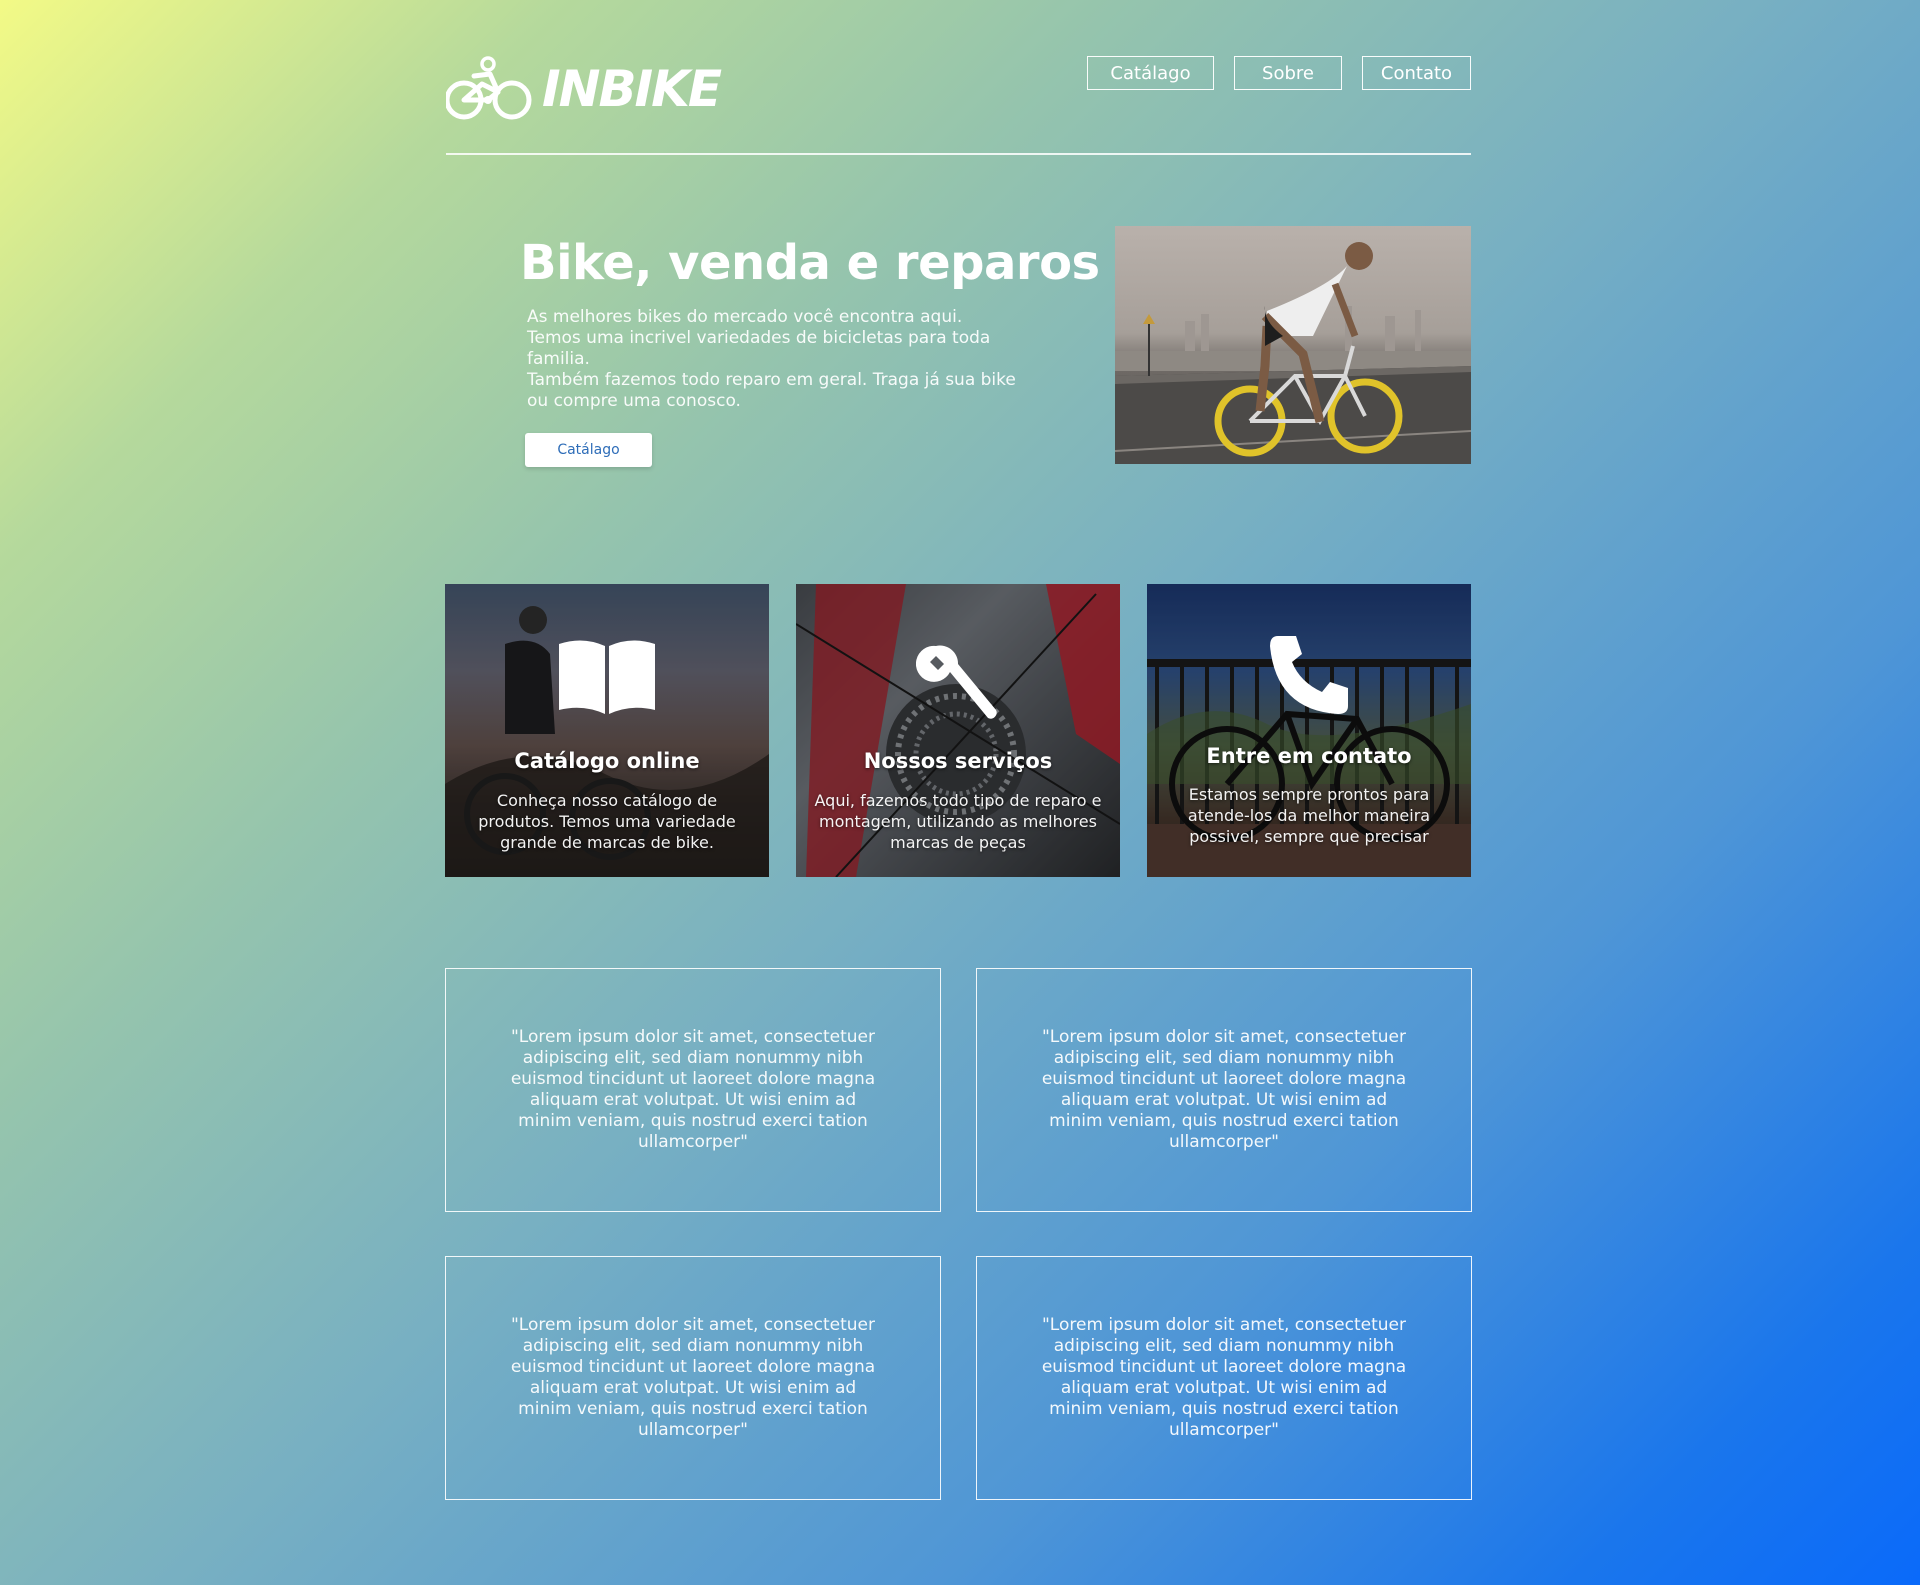 The image size is (1920, 1585). I want to click on card-title: Entre em contato, so click(1309, 756).